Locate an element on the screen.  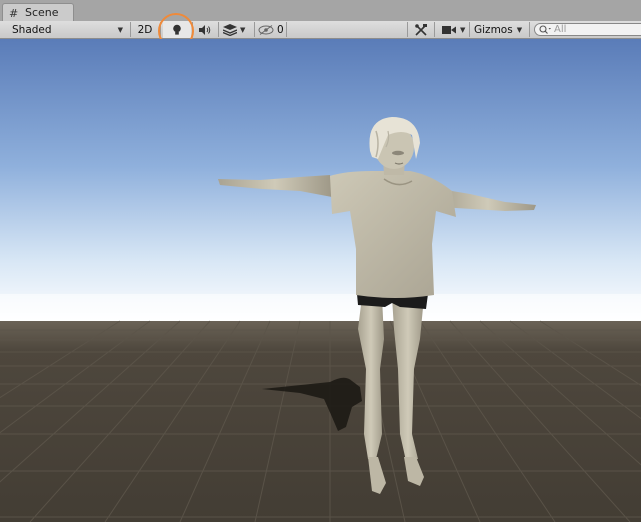
camera-dropdown: ▼ is located at coordinates (453, 29).